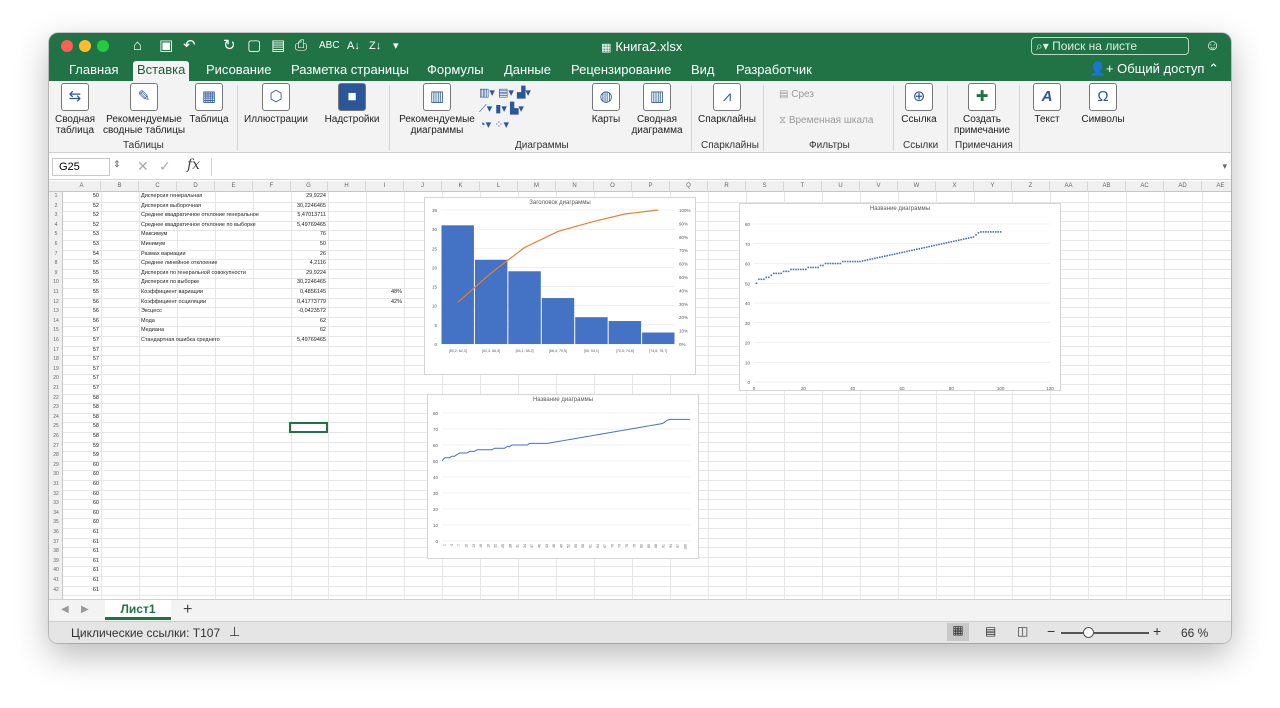 The width and height of the screenshot is (1280, 708). I want to click on tab-draw: Рисование, so click(238, 71).